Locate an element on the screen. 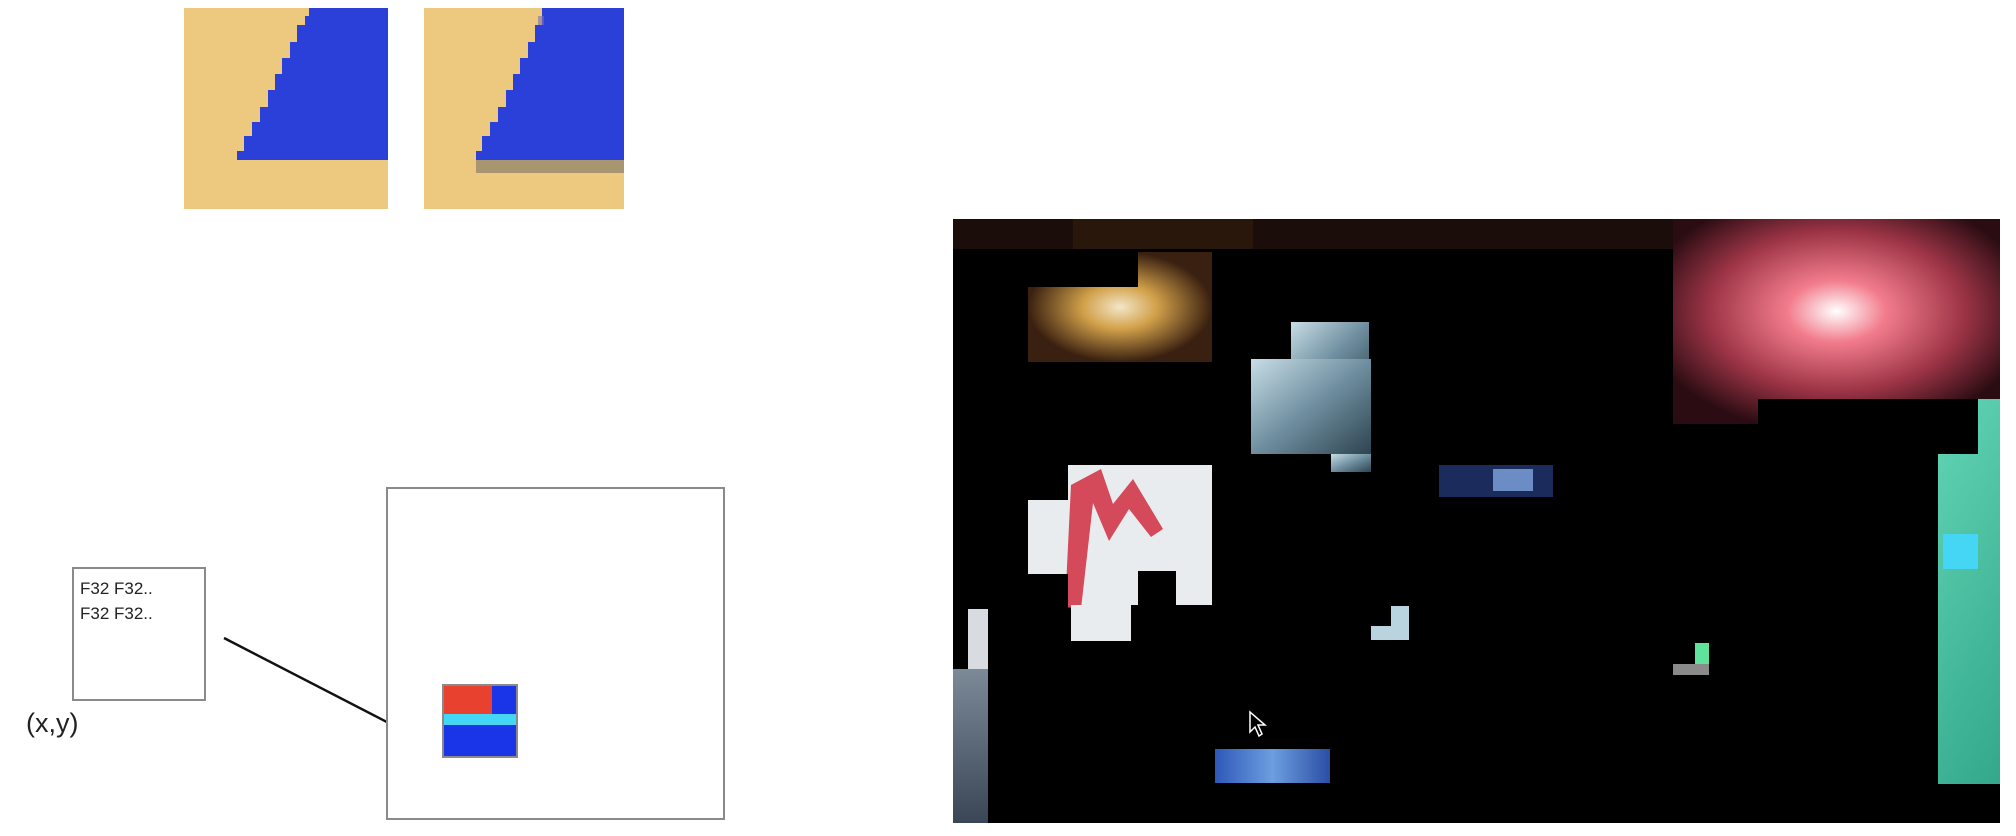 This screenshot has height=836, width=2016. texel-cell is located at coordinates (480, 721).